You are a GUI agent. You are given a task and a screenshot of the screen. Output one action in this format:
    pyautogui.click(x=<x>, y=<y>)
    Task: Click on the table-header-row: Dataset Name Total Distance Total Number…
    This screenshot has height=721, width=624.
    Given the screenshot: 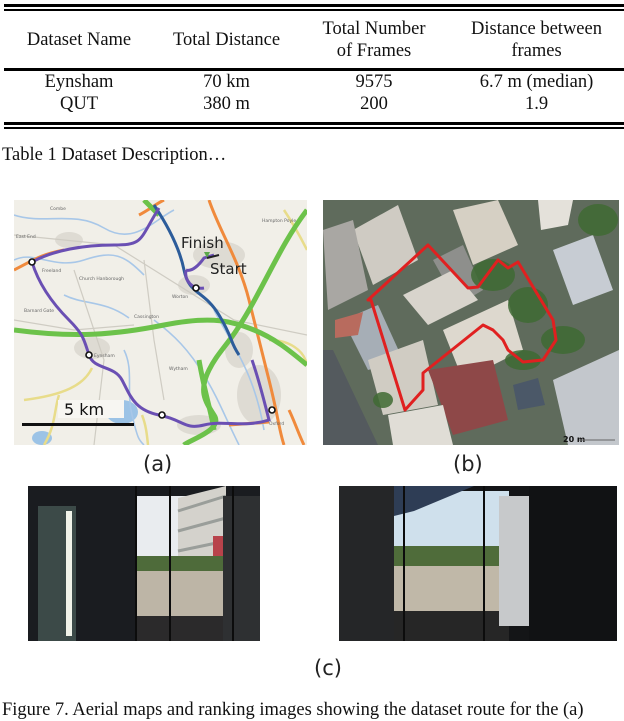 What is the action you would take?
    pyautogui.click(x=314, y=39)
    